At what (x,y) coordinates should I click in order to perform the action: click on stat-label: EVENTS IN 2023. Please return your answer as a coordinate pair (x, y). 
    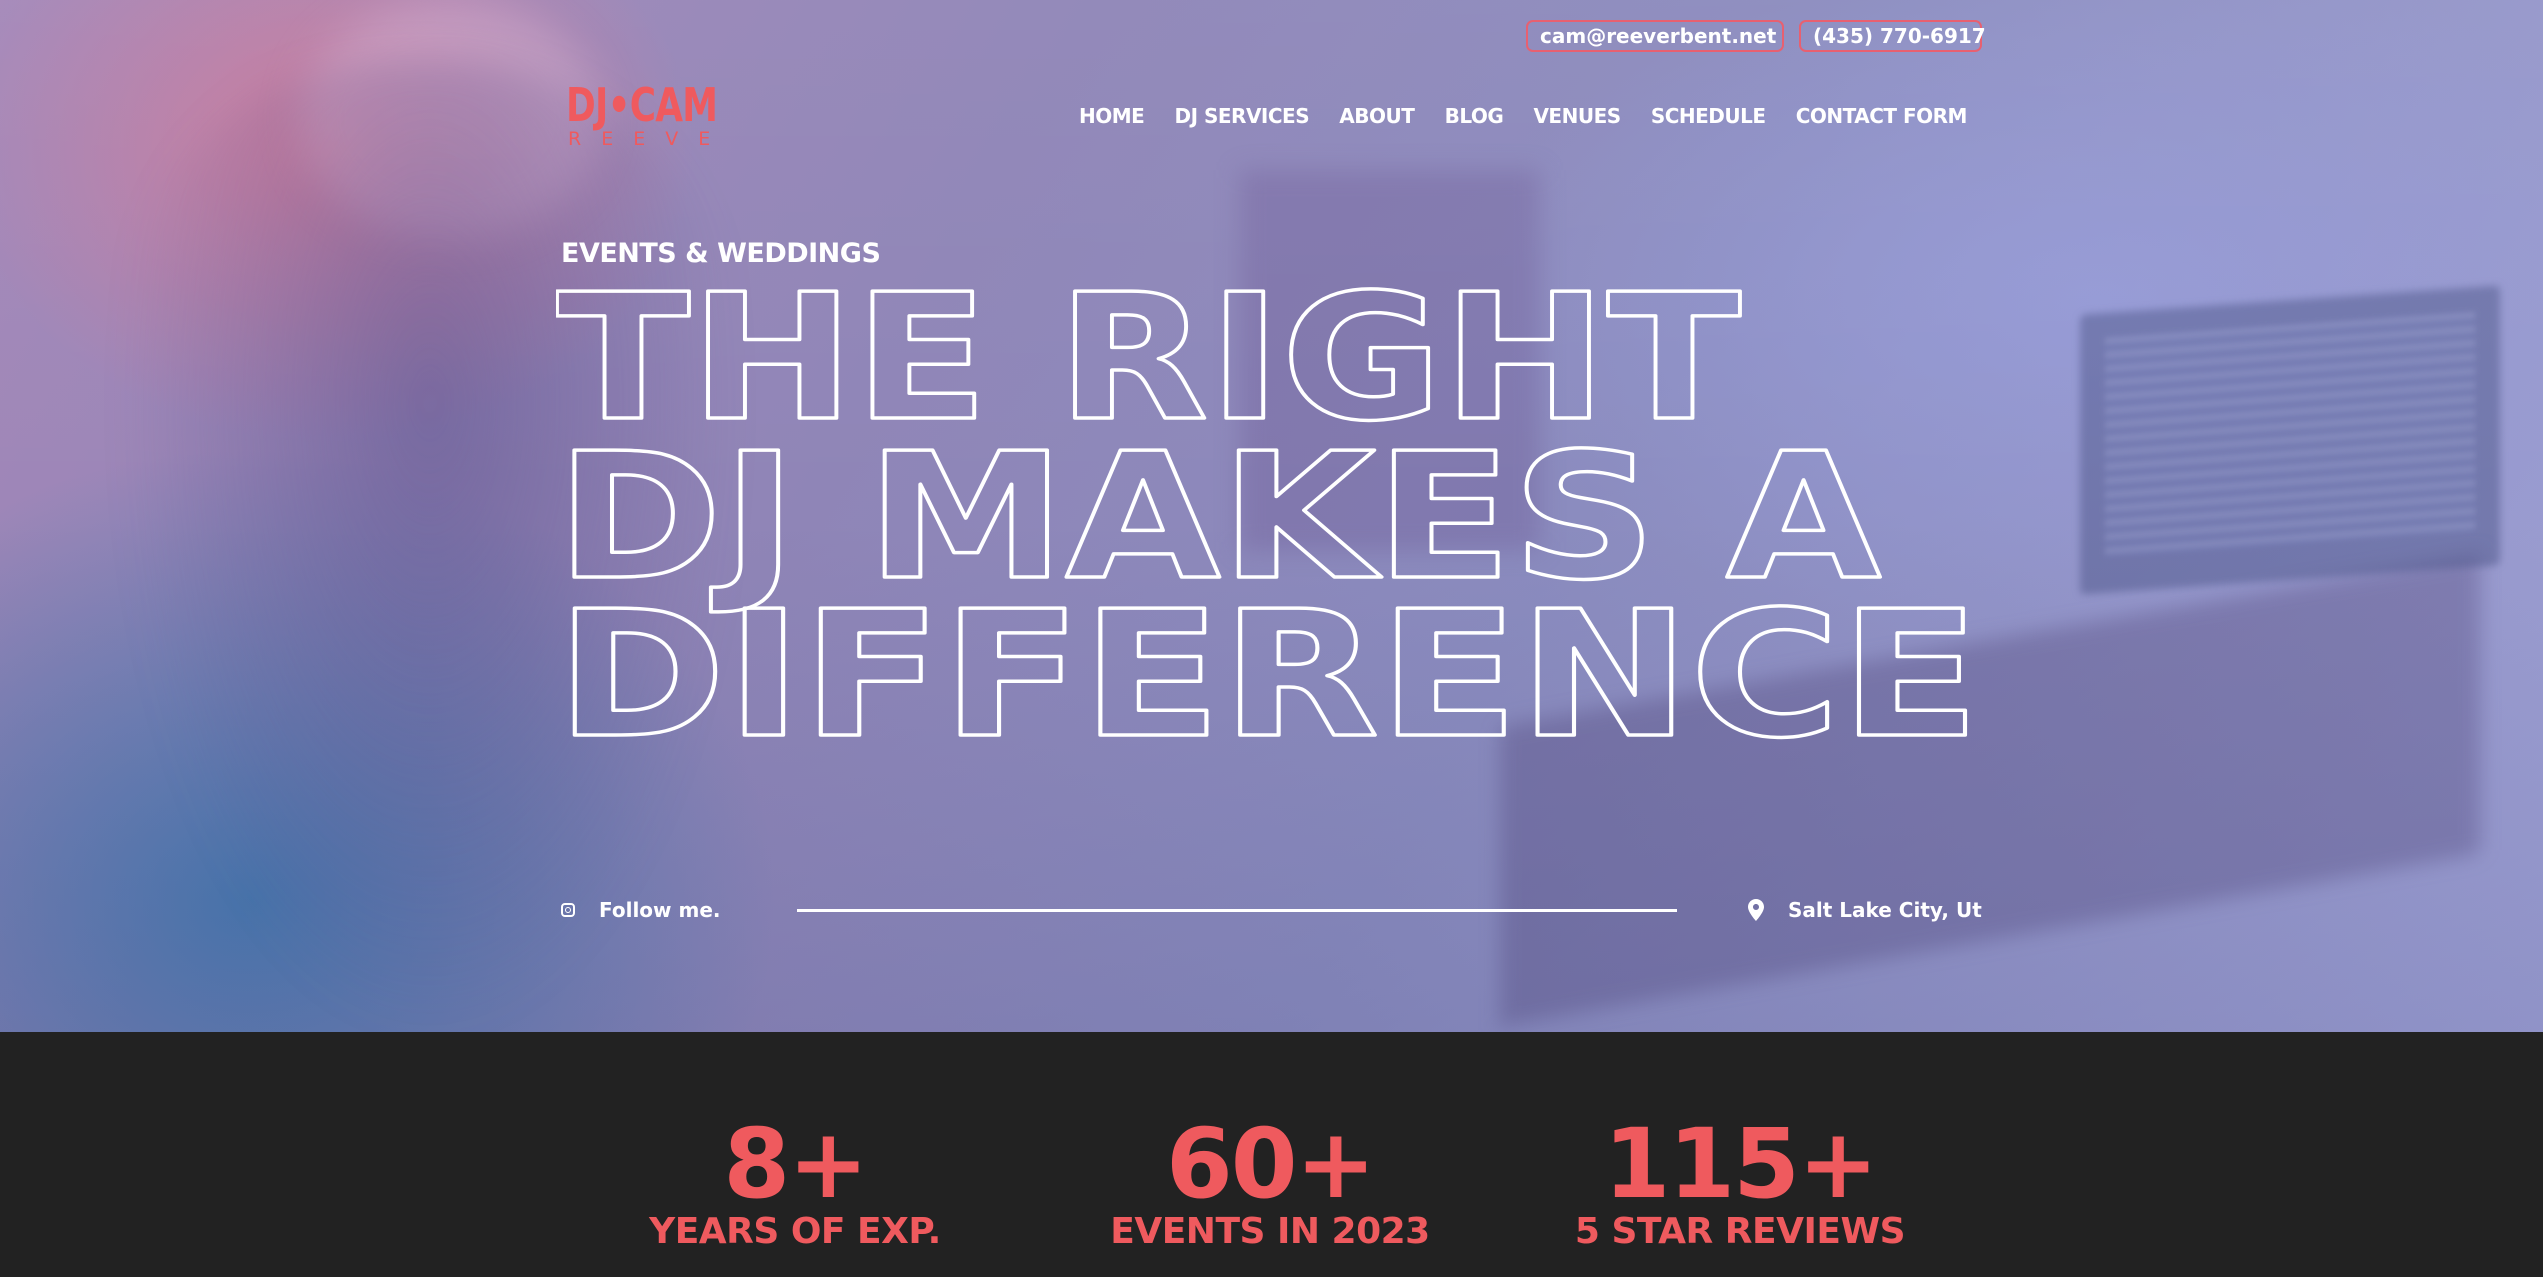
    Looking at the image, I should click on (1270, 1231).